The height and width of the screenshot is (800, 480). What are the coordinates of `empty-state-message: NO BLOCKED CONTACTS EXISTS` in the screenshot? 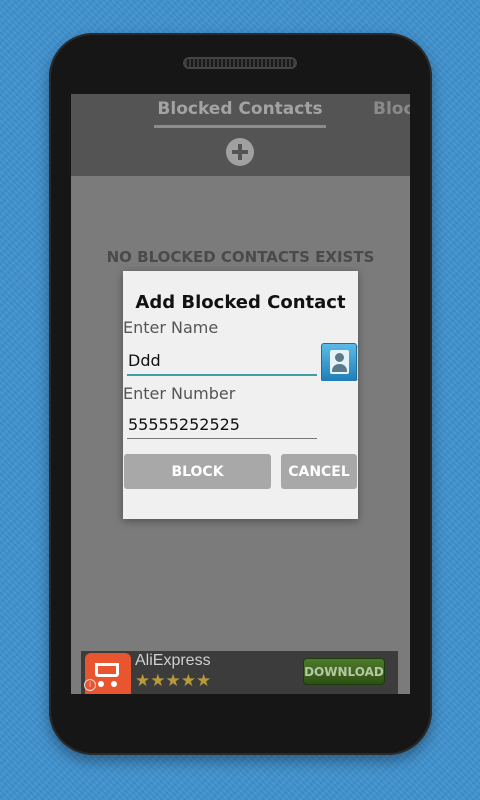 It's located at (240, 257).